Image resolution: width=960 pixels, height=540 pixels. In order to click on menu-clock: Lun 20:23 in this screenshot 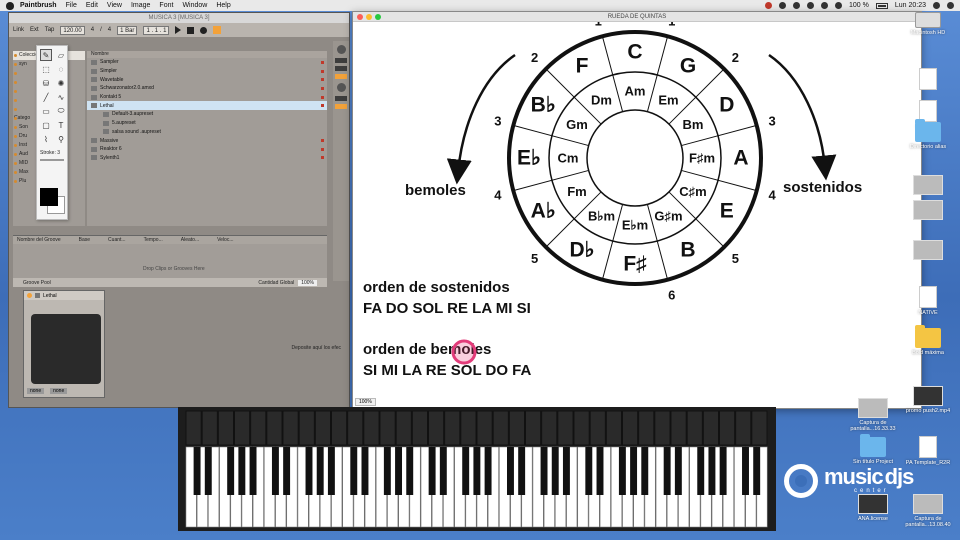, I will do `click(910, 5)`.